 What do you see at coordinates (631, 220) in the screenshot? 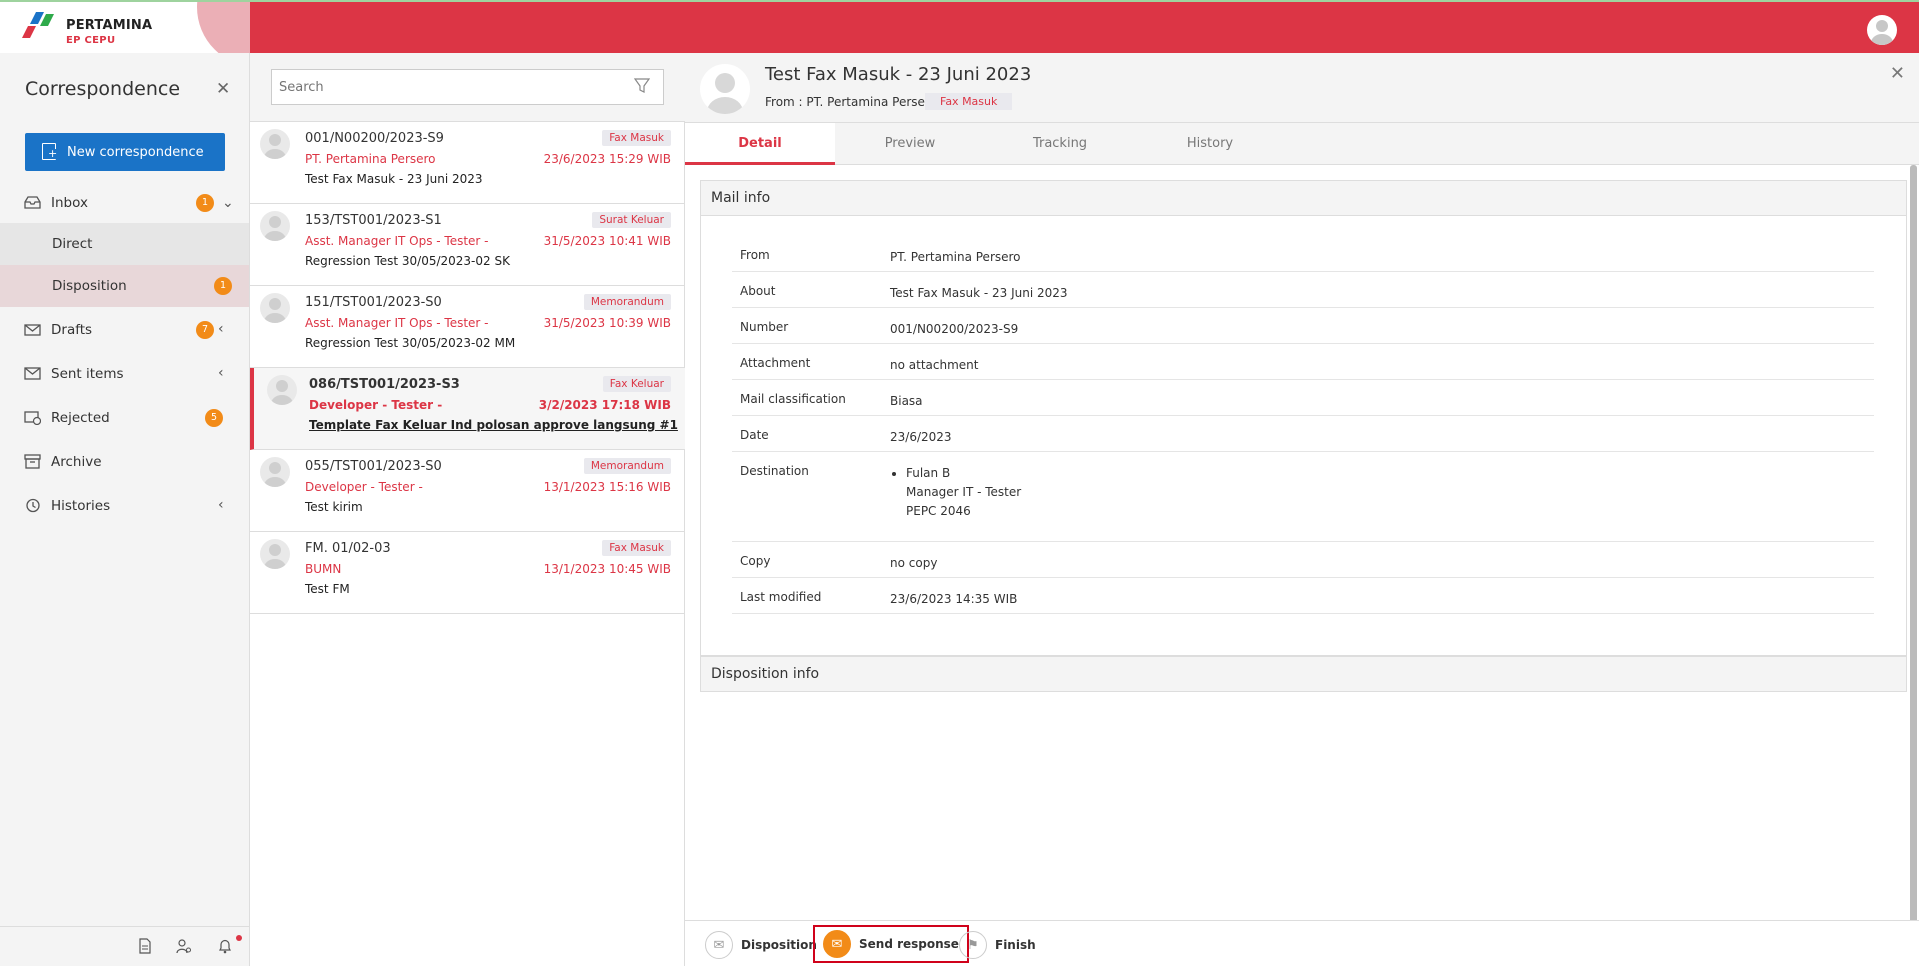
I see `mail-type-tag: Surat Keluar` at bounding box center [631, 220].